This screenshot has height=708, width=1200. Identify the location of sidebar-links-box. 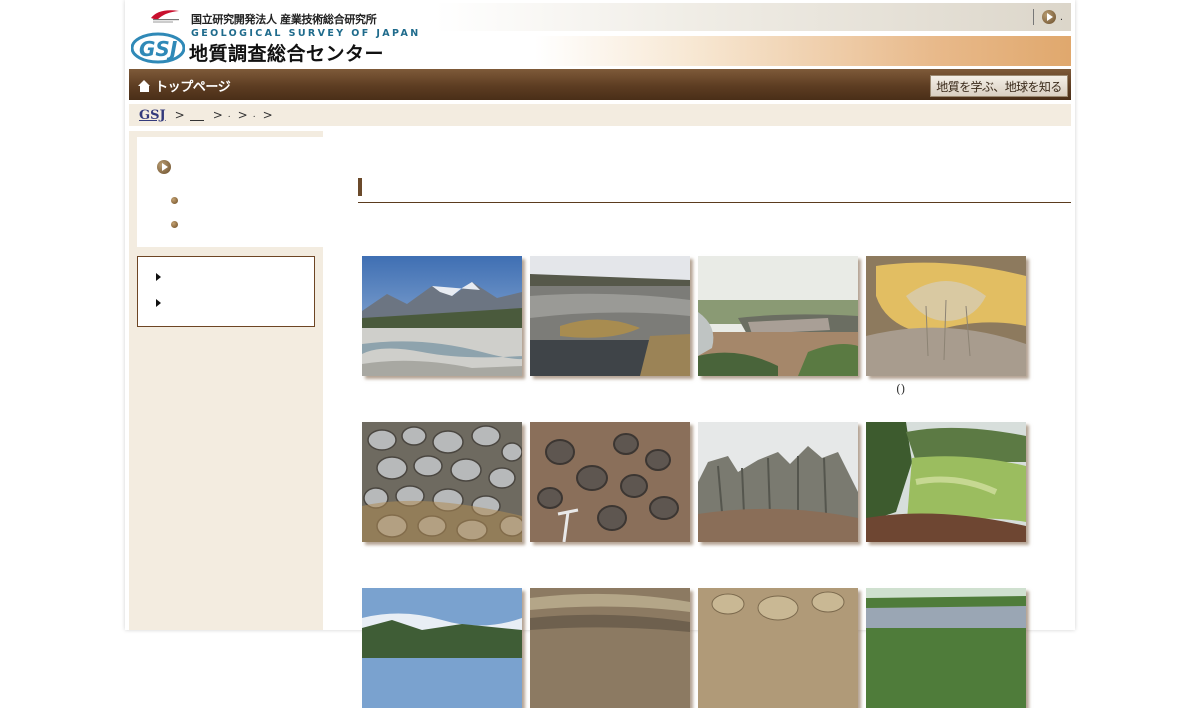
(226, 291).